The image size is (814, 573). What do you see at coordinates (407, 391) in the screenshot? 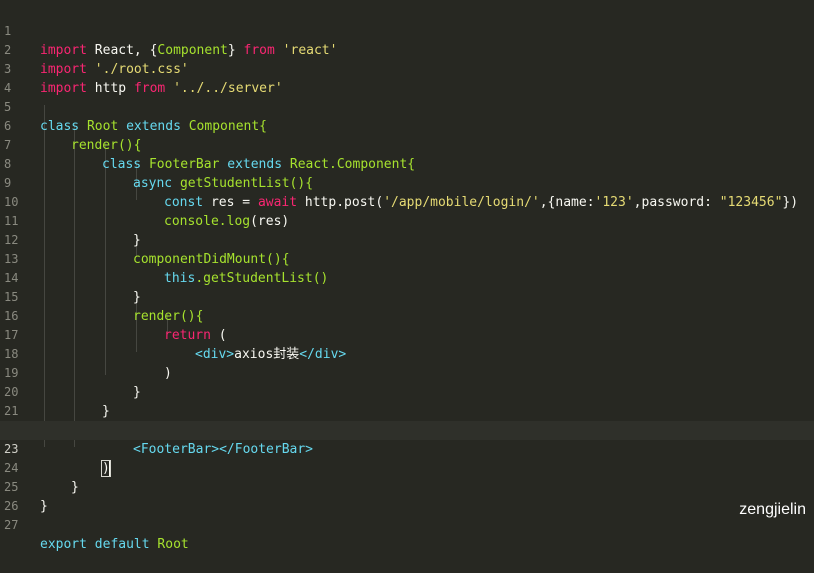
I see `code-line: 20 }` at bounding box center [407, 391].